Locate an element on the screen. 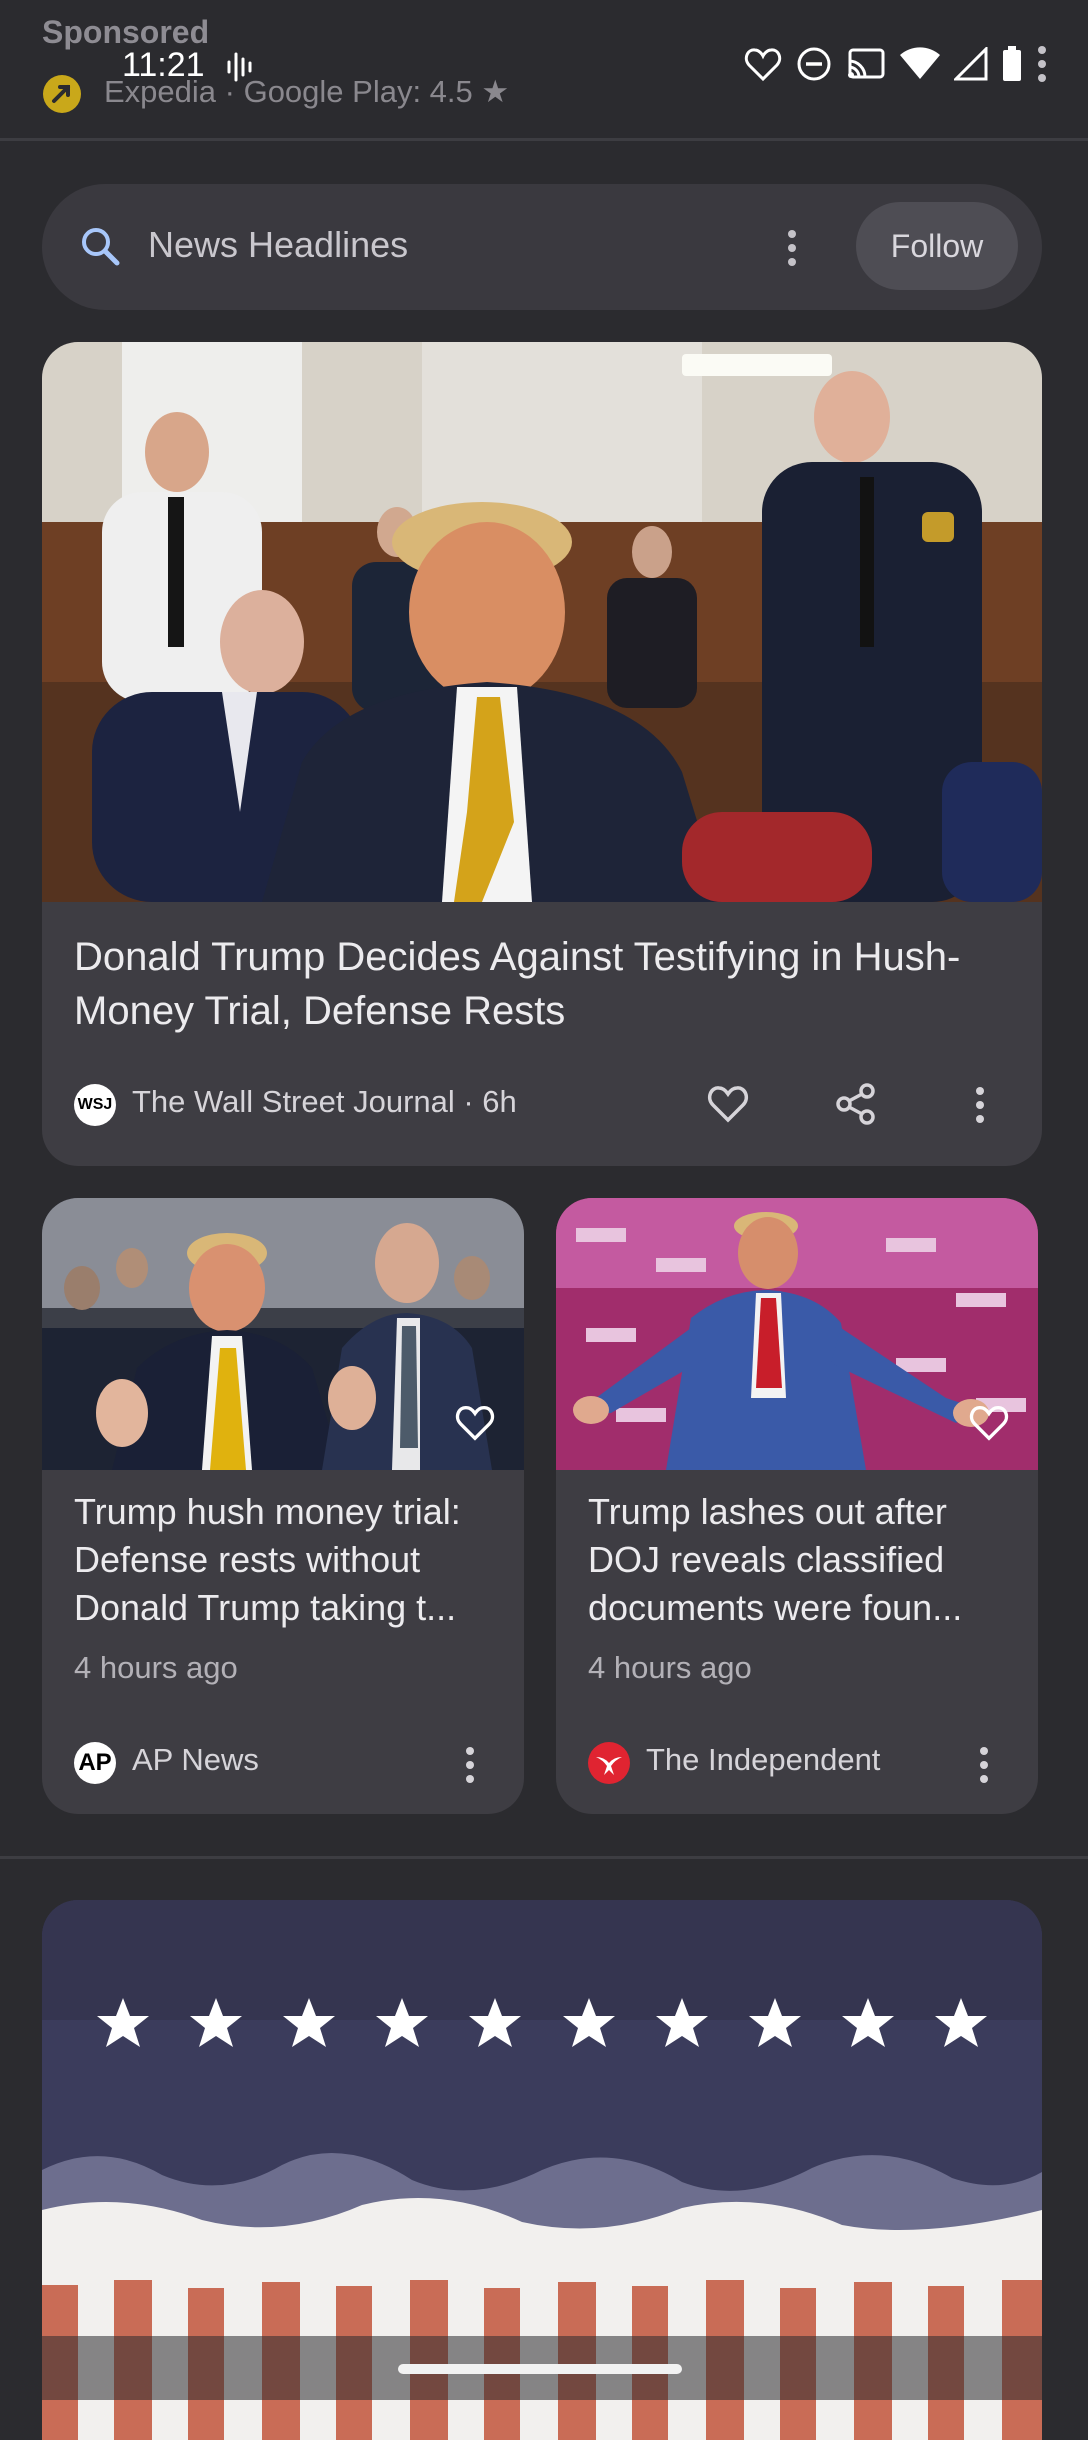 Image resolution: width=1088 pixels, height=2440 pixels. expedia-logo-icon is located at coordinates (62, 94).